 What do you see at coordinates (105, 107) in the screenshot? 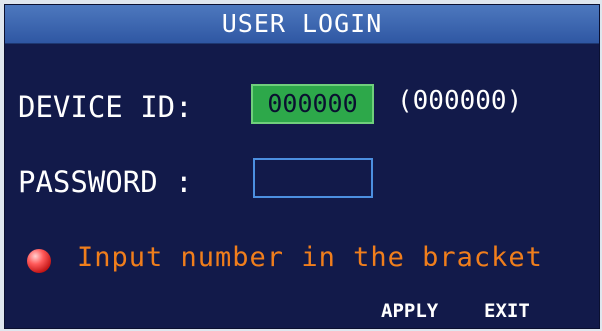
I see `device-id-label: DEVICE ID:` at bounding box center [105, 107].